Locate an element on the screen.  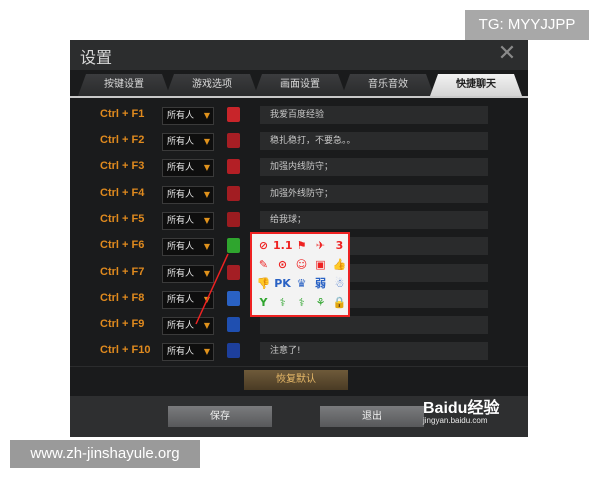
chat-row: Ctrl + F9 所有人 ▼ is located at coordinates (299, 326).